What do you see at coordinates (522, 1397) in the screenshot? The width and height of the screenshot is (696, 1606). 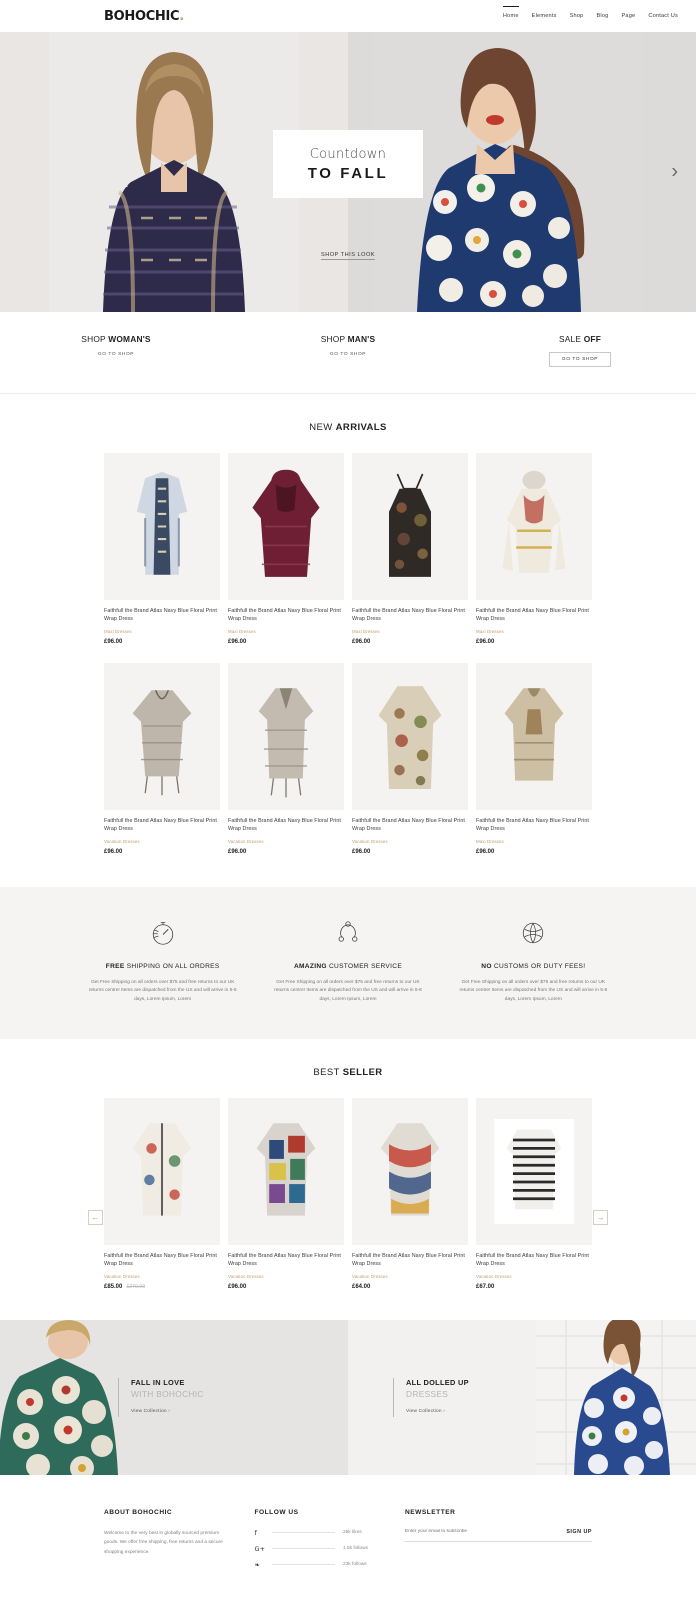 I see `lookbook-banner-1: ALL DOLLED UP DRESSES View Collection ›` at bounding box center [522, 1397].